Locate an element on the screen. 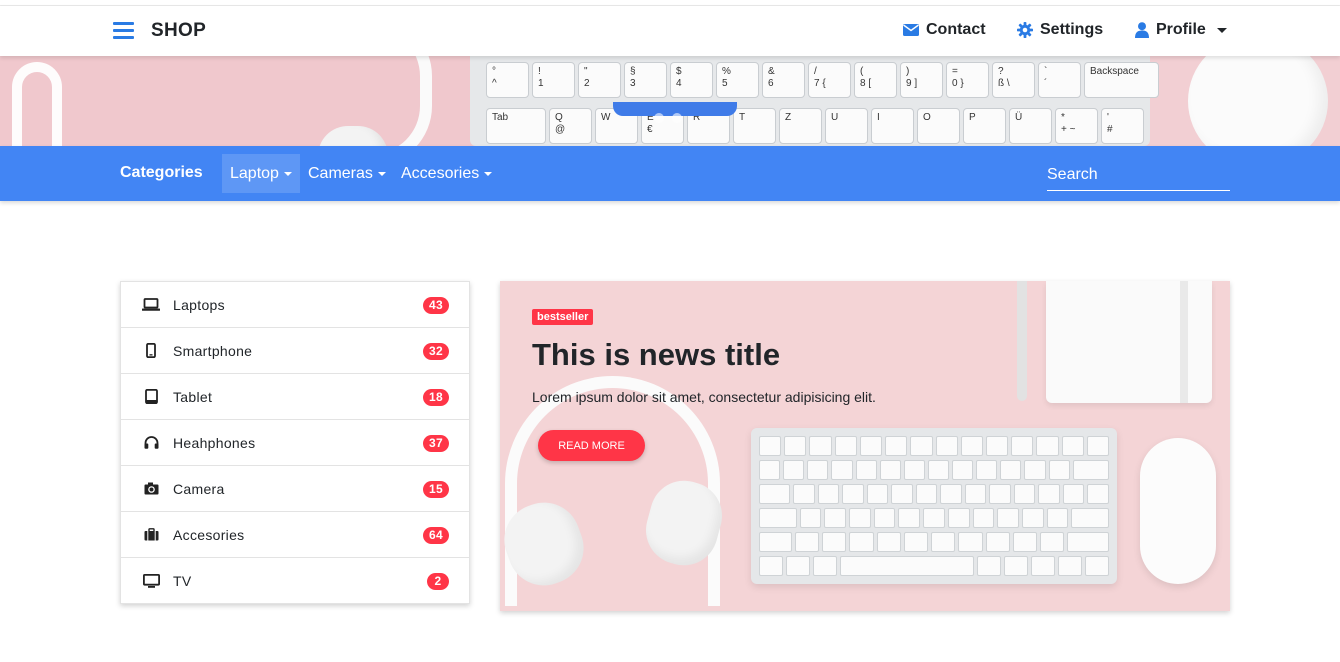 This screenshot has height=662, width=1340. keyboard-key: I is located at coordinates (892, 126).